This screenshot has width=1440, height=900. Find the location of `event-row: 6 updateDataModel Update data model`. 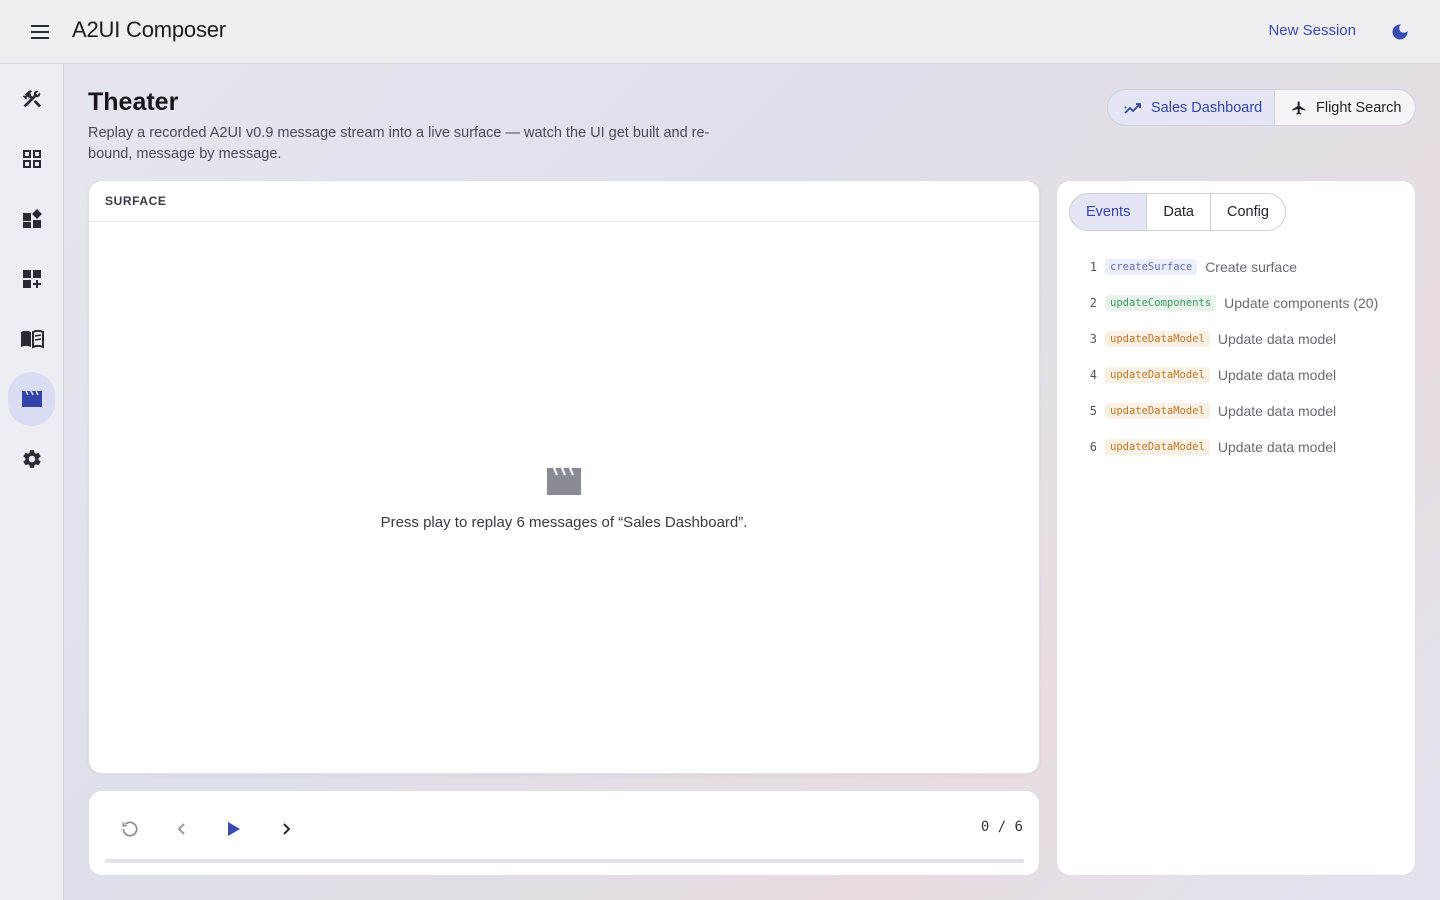

event-row: 6 updateDataModel Update data model is located at coordinates (1241, 447).